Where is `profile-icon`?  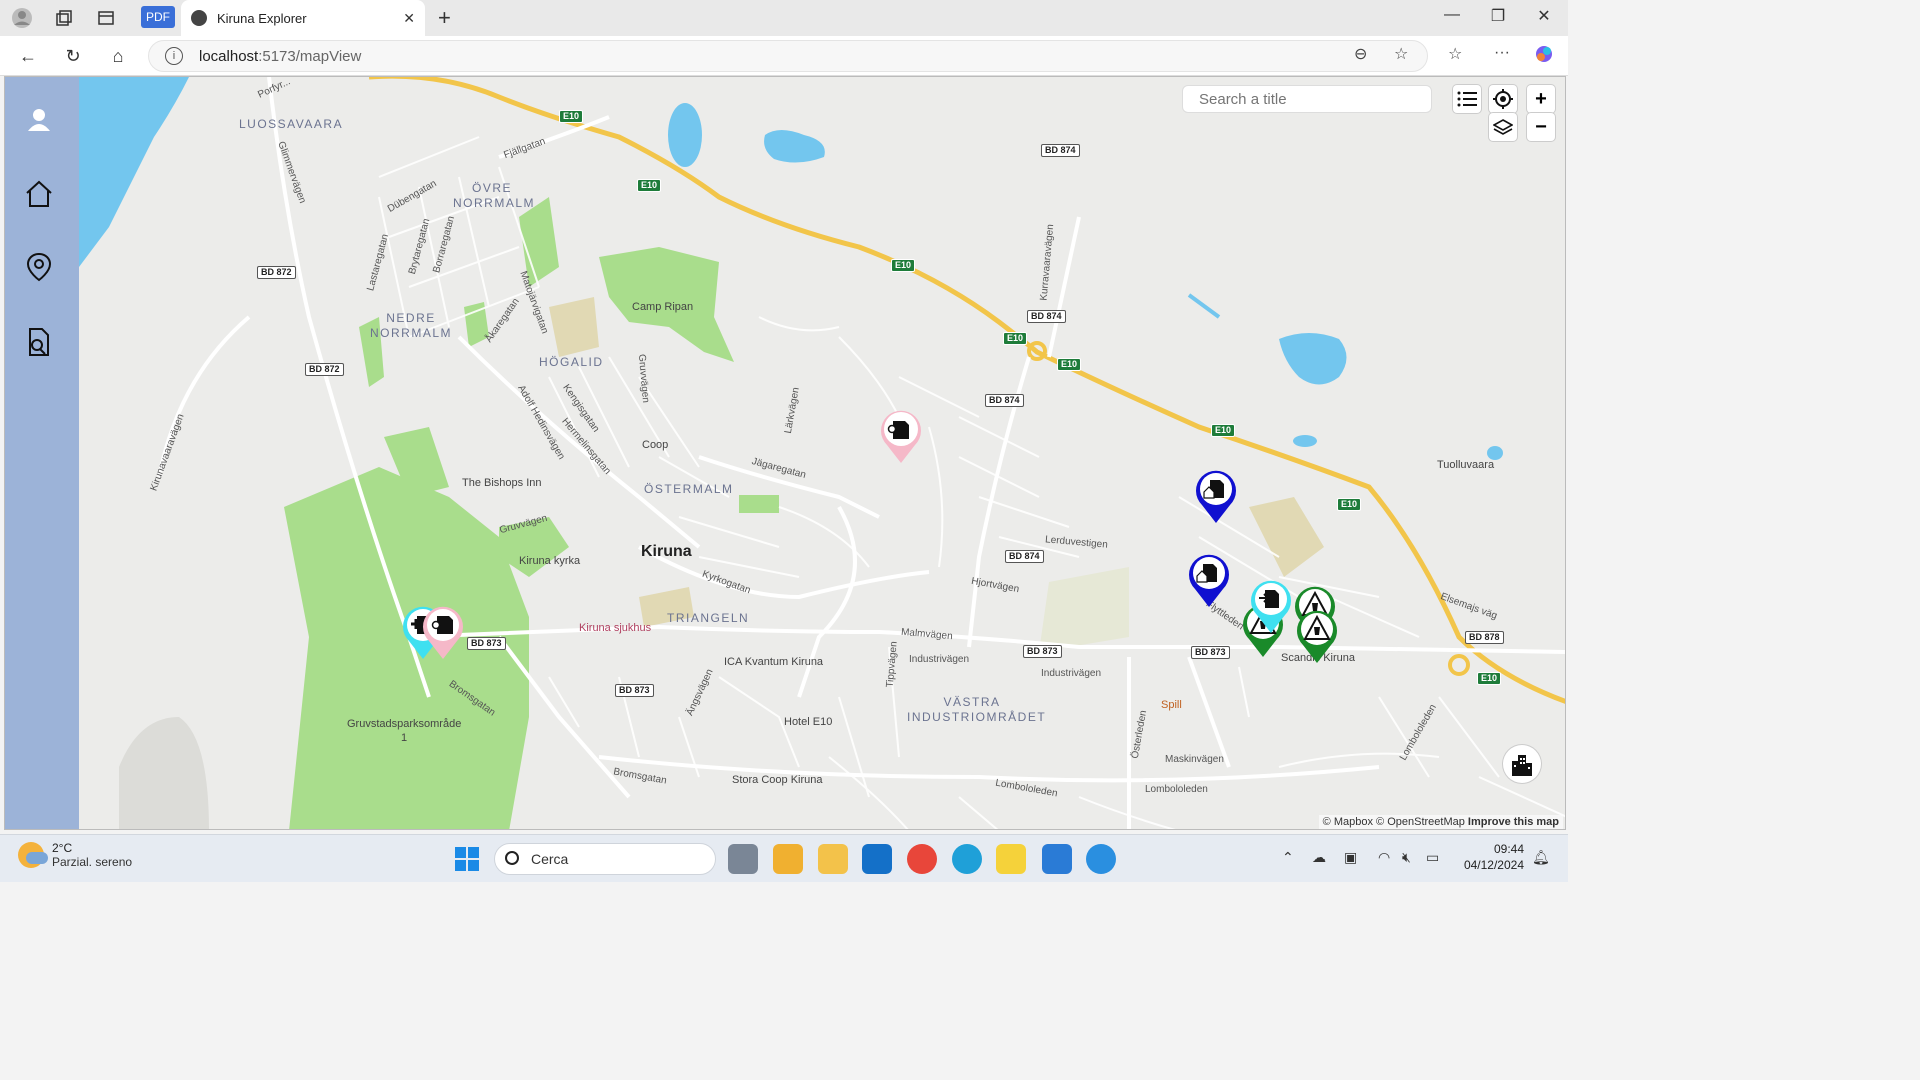
profile-icon is located at coordinates (22, 18).